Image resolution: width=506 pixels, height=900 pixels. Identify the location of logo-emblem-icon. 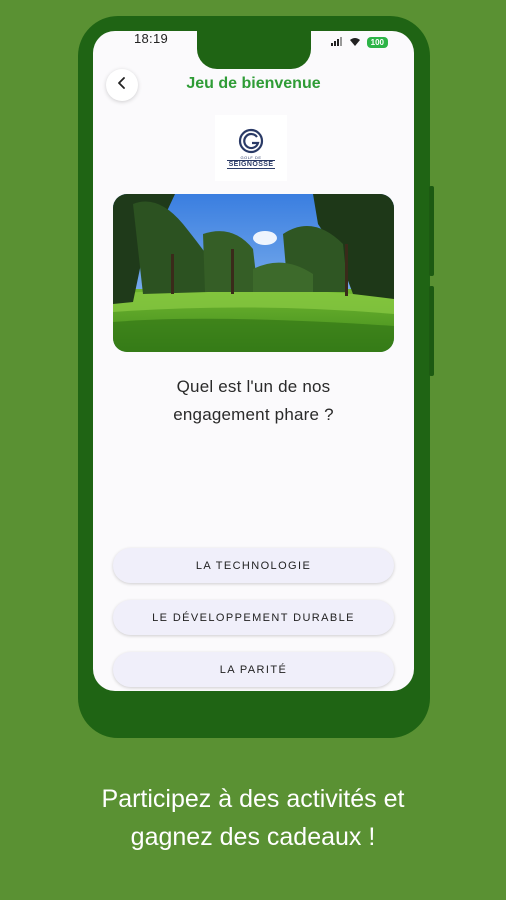
(251, 140).